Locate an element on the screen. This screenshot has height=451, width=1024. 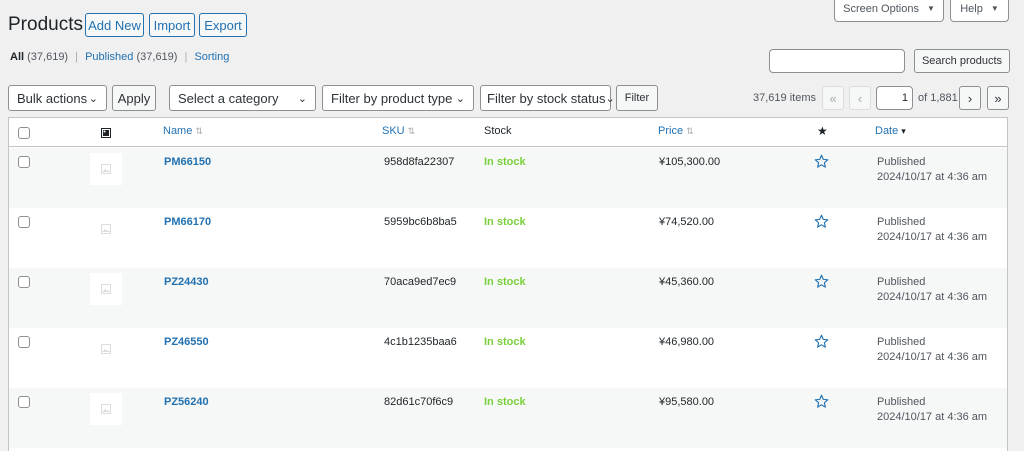
product-name-link: PM66170 is located at coordinates (187, 222).